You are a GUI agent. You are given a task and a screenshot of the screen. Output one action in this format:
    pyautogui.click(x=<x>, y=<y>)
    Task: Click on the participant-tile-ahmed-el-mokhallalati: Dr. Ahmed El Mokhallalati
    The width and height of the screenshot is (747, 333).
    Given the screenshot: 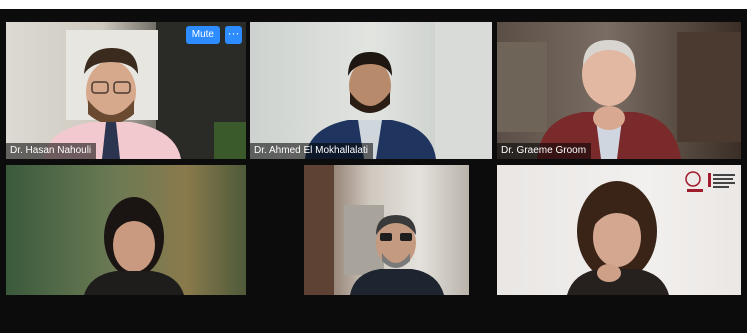 What is the action you would take?
    pyautogui.click(x=371, y=90)
    